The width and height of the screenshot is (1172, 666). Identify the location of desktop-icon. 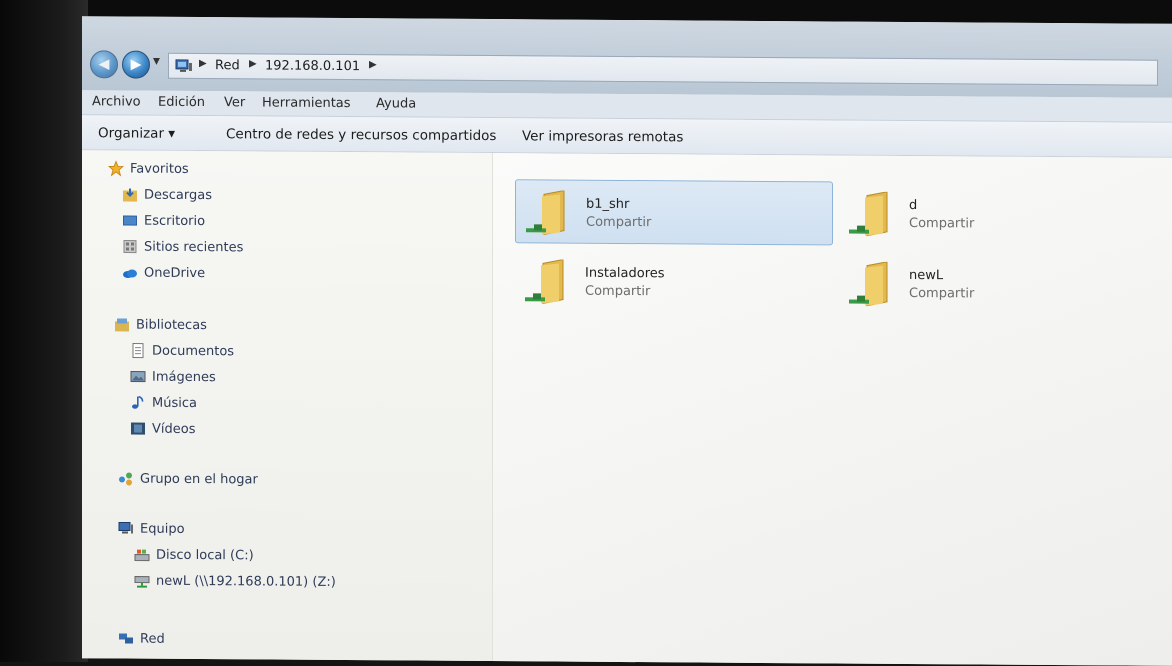
(130, 220).